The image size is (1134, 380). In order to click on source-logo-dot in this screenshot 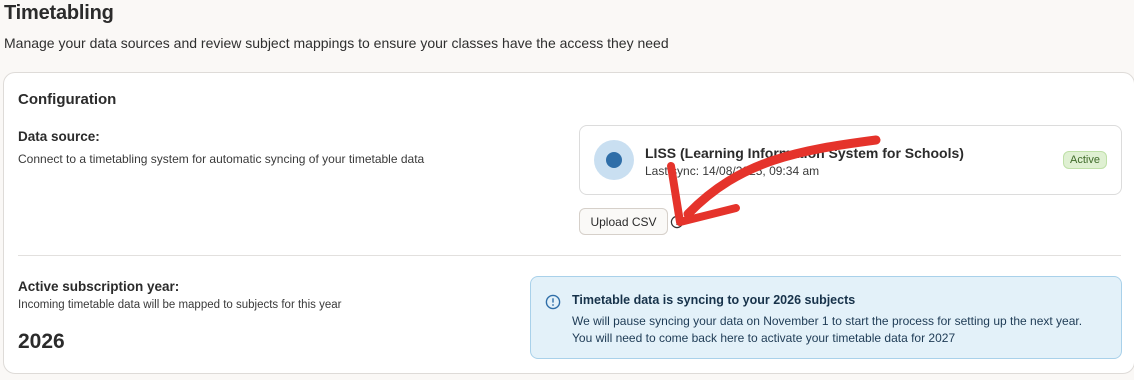, I will do `click(614, 160)`.